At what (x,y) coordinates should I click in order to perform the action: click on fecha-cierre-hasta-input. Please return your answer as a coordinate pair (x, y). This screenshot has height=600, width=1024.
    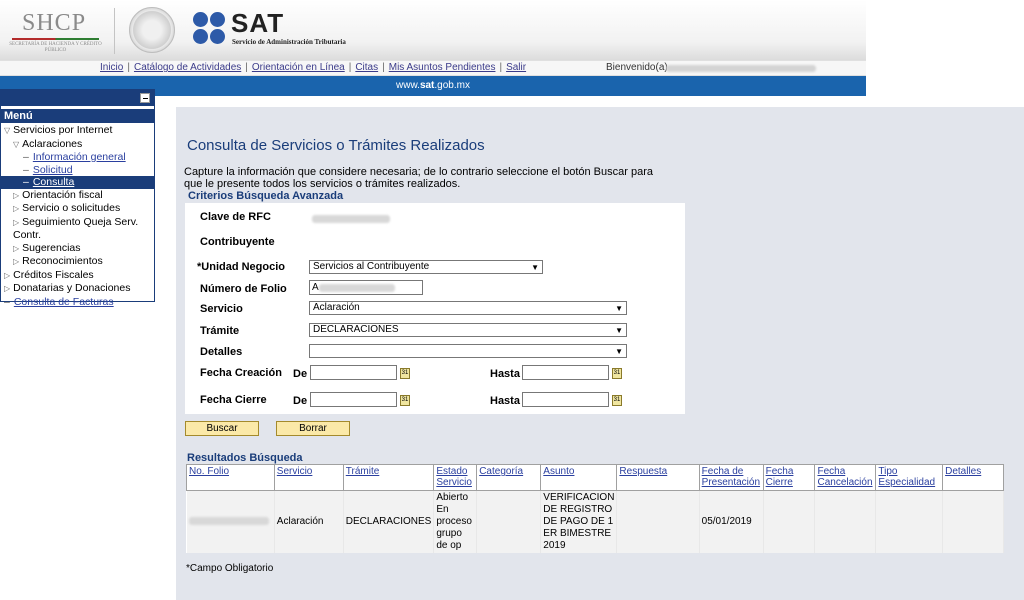
    Looking at the image, I should click on (565, 399).